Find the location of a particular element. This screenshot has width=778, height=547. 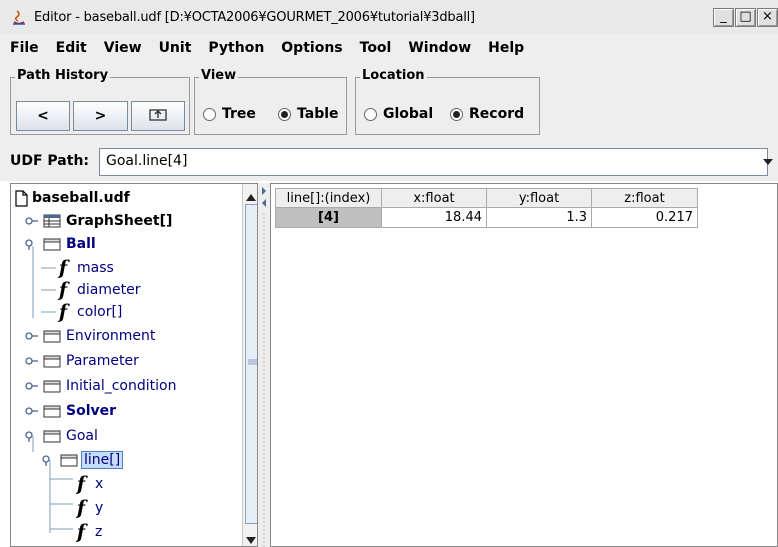

java-icon is located at coordinates (19, 17).